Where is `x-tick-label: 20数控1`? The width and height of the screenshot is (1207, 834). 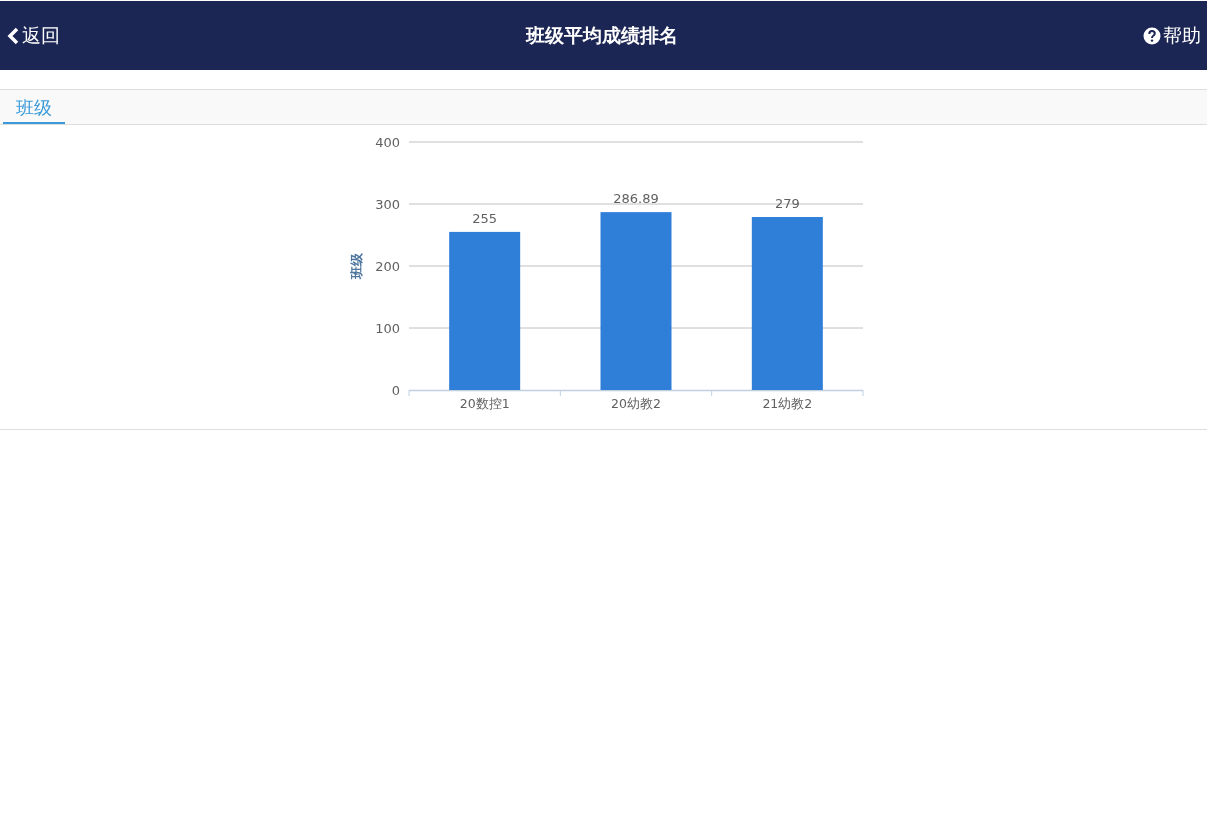
x-tick-label: 20数控1 is located at coordinates (484, 403).